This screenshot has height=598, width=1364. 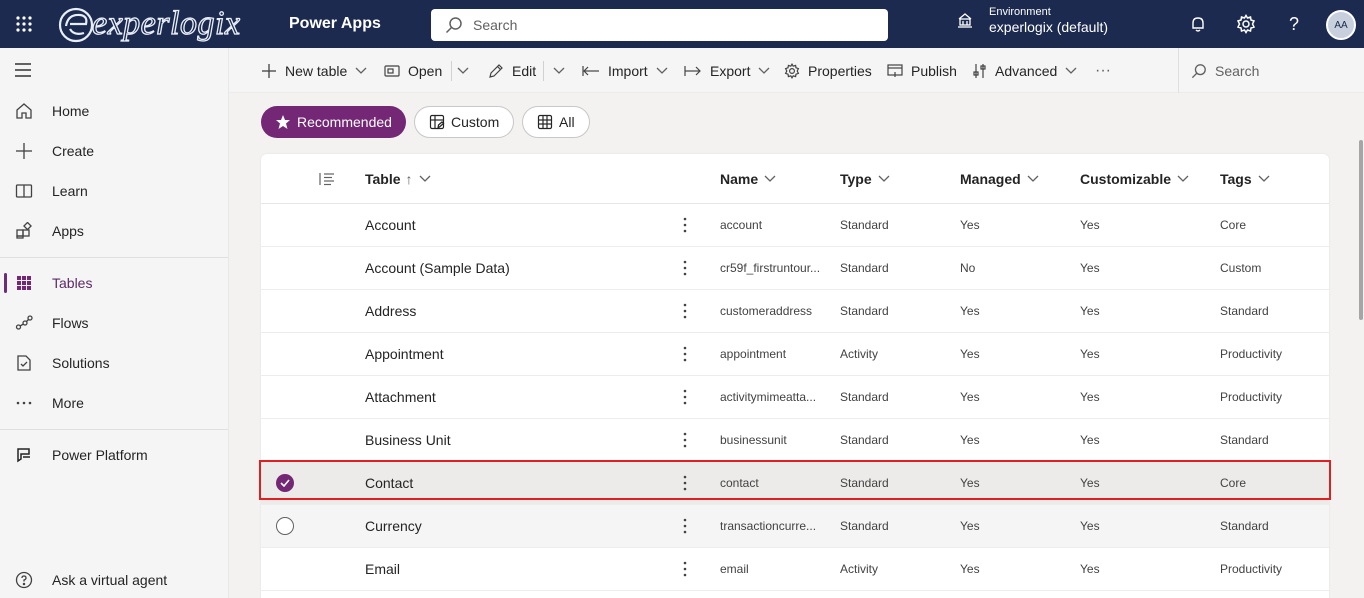 What do you see at coordinates (727, 70) in the screenshot?
I see `export-button: Export` at bounding box center [727, 70].